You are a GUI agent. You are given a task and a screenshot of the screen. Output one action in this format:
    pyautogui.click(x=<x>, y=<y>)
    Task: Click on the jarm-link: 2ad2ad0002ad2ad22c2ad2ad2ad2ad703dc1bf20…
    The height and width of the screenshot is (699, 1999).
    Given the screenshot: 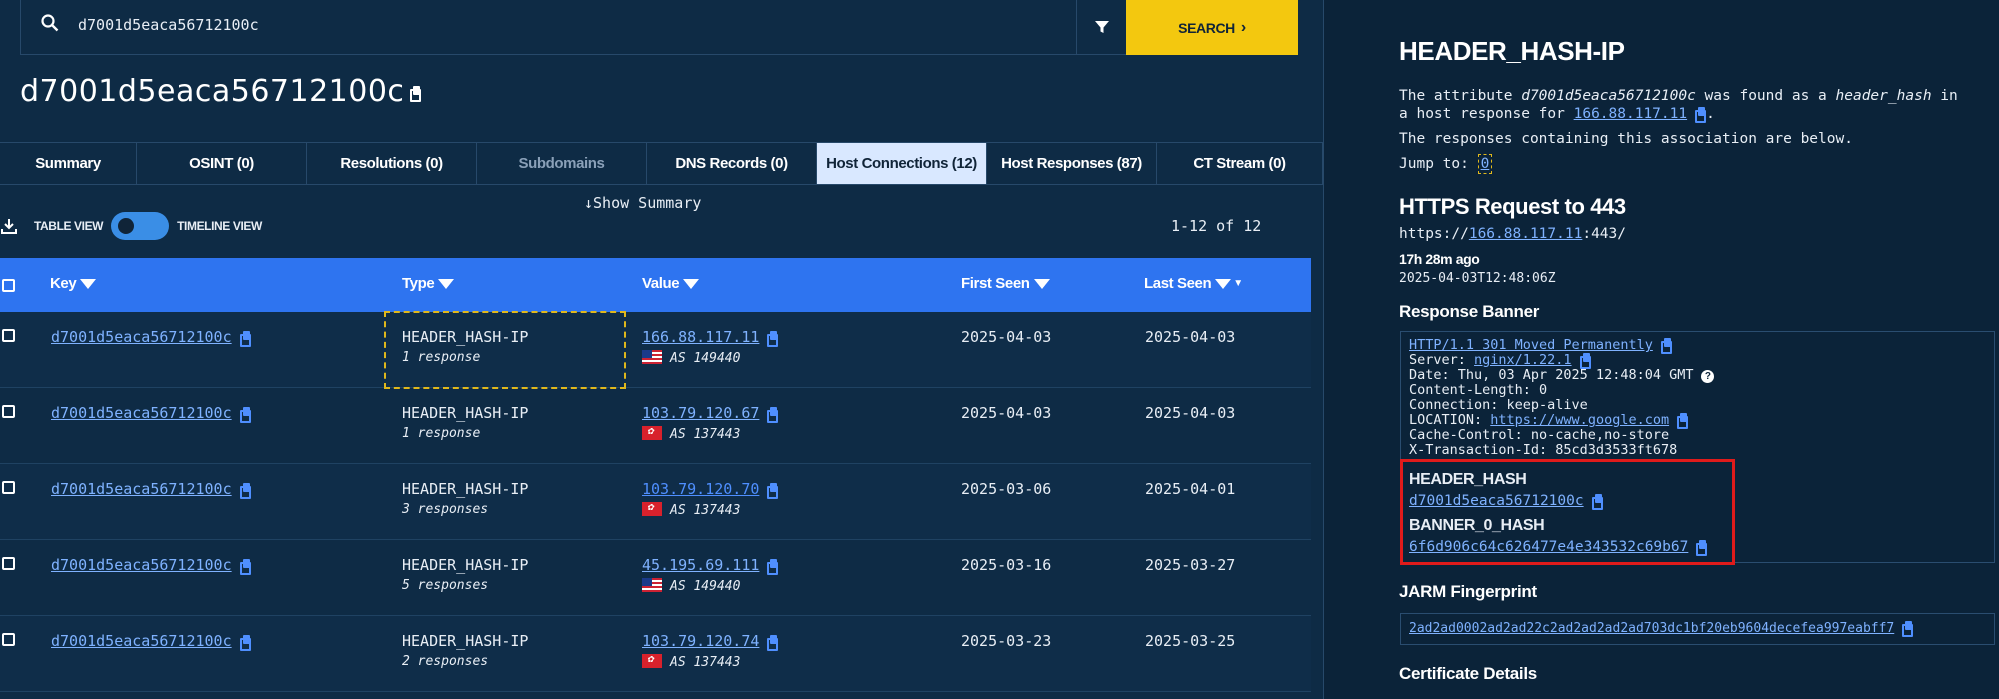 What is the action you would take?
    pyautogui.click(x=1651, y=628)
    